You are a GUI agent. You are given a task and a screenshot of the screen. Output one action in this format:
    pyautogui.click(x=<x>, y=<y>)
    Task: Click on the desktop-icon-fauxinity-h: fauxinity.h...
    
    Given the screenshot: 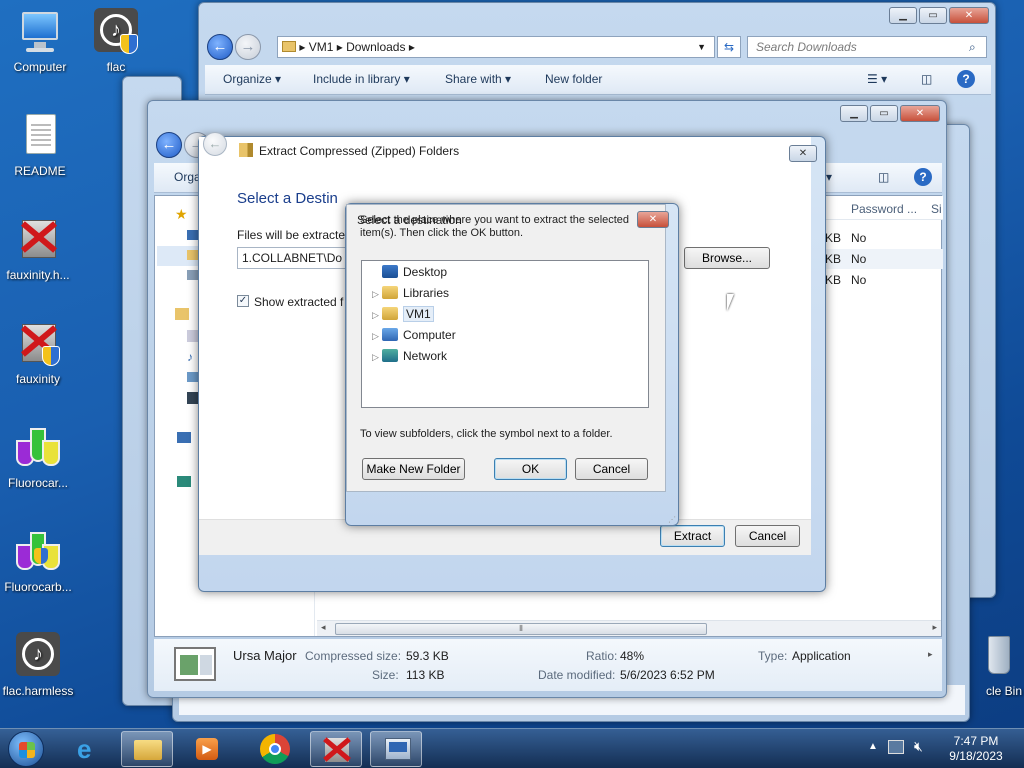 What is the action you would take?
    pyautogui.click(x=38, y=249)
    